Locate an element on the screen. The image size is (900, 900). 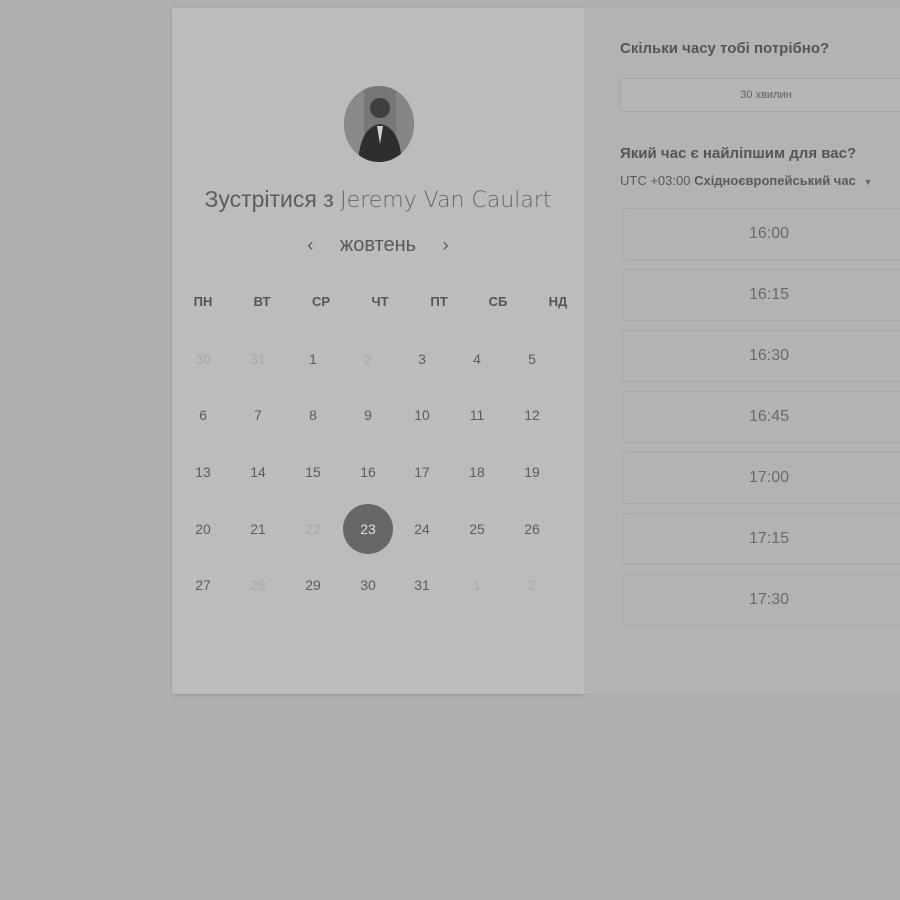
time-slot-button: 16:15 is located at coordinates (761, 295).